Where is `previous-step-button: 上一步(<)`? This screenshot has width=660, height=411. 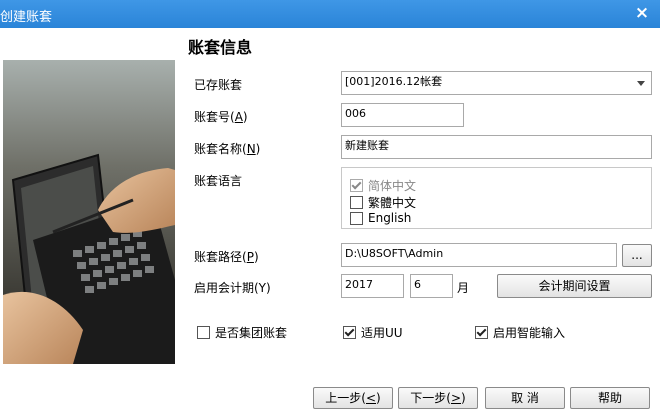
previous-step-button: 上一步(<) is located at coordinates (353, 398).